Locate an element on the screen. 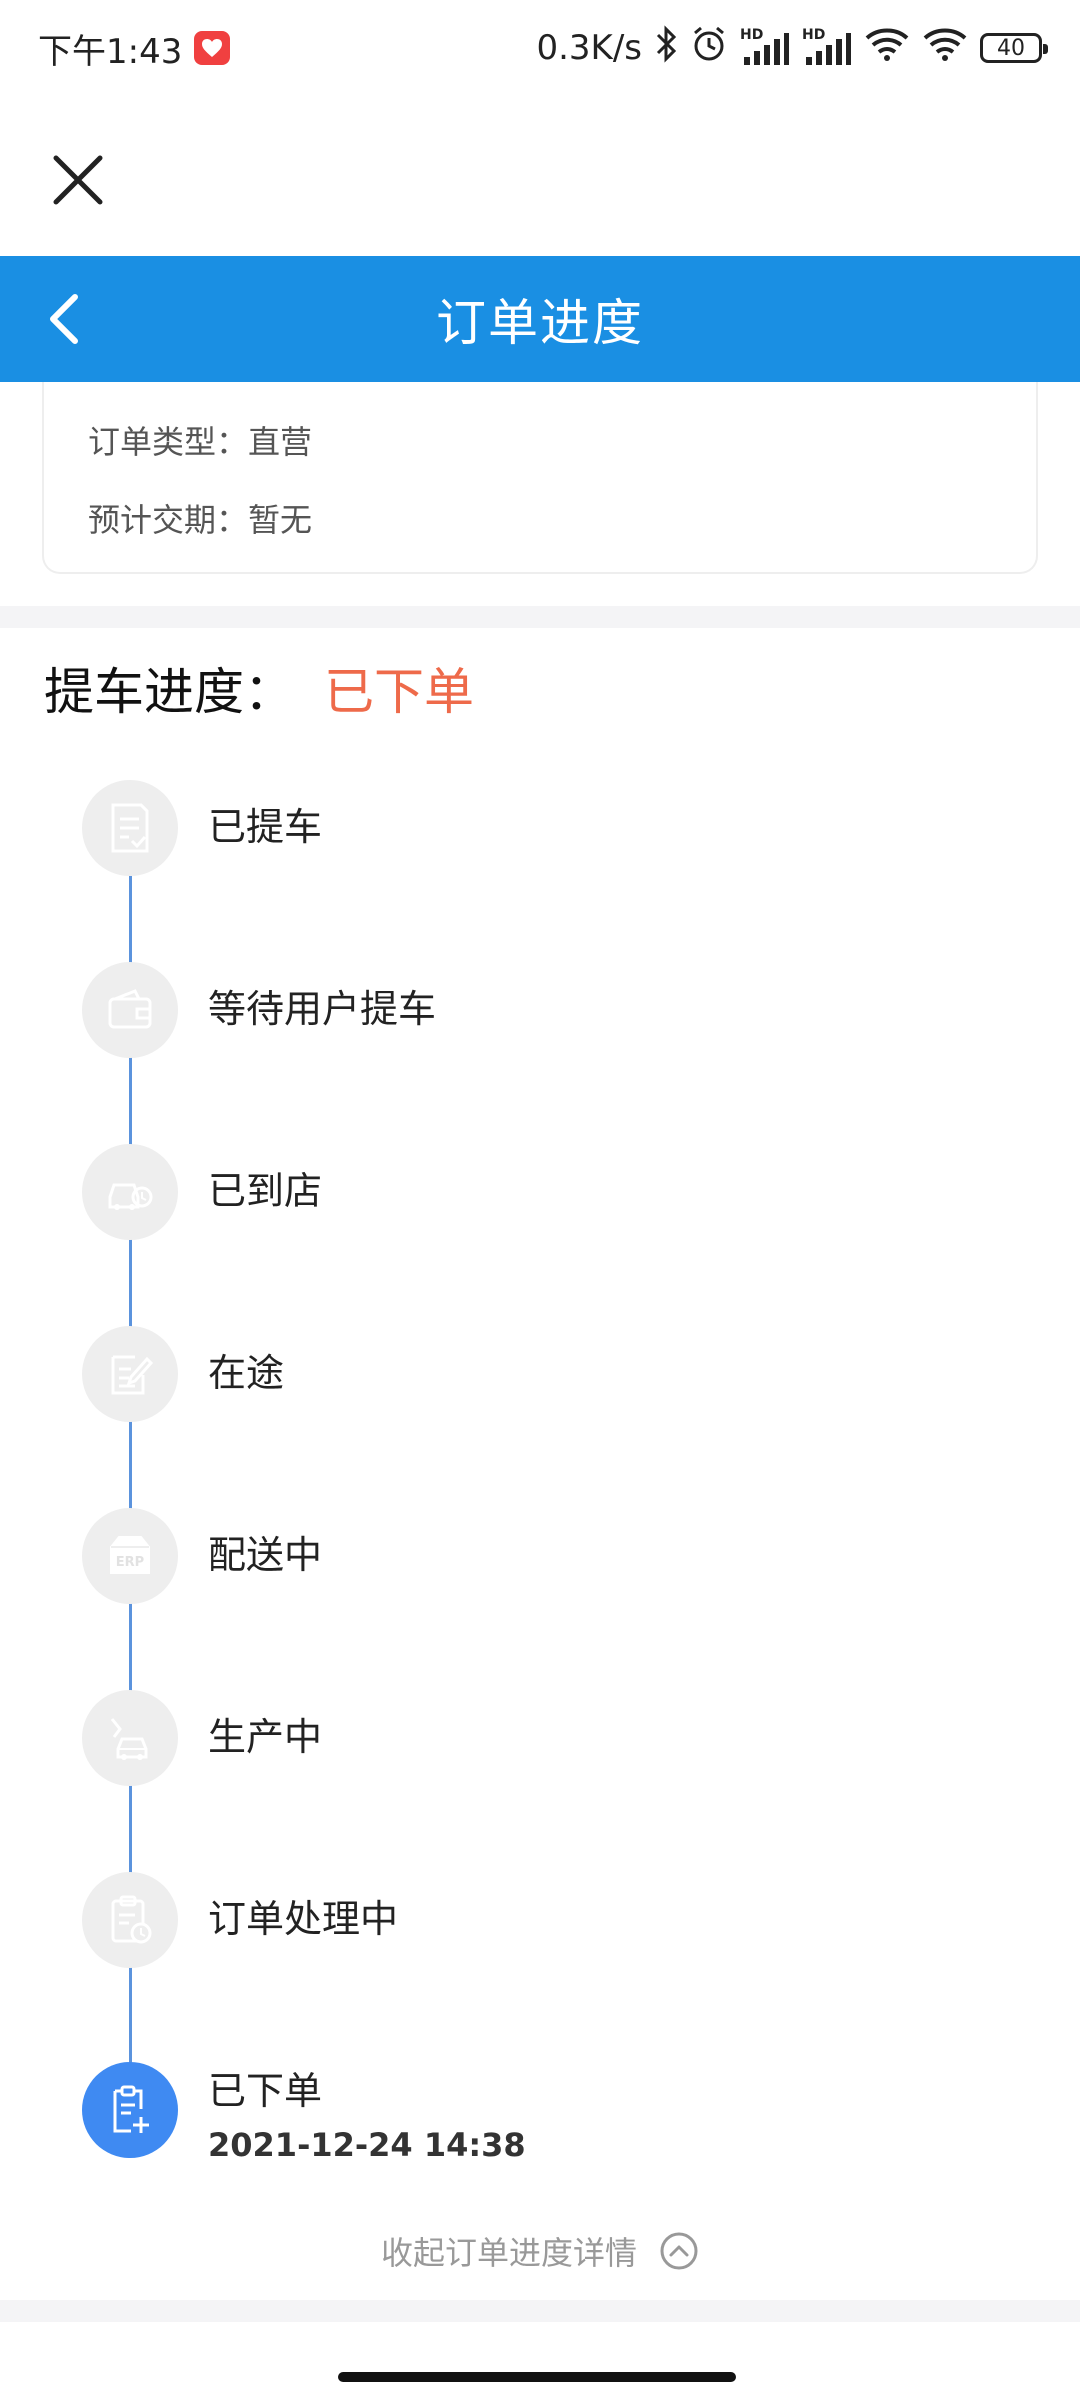 The height and width of the screenshot is (2400, 1080). battery-icon: 40 is located at coordinates (1014, 48).